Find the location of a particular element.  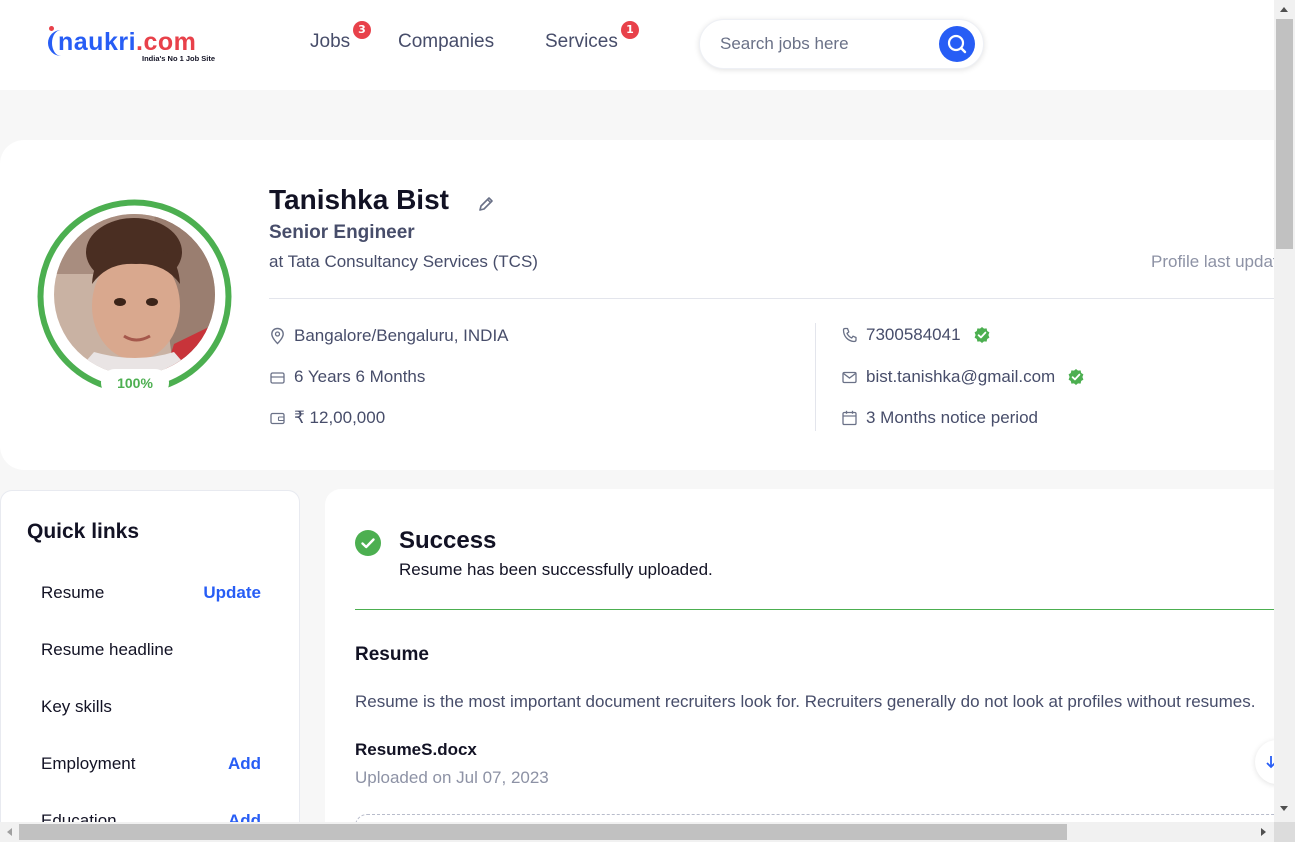

scroll-up-arrow-icon is located at coordinates (1284, 9).